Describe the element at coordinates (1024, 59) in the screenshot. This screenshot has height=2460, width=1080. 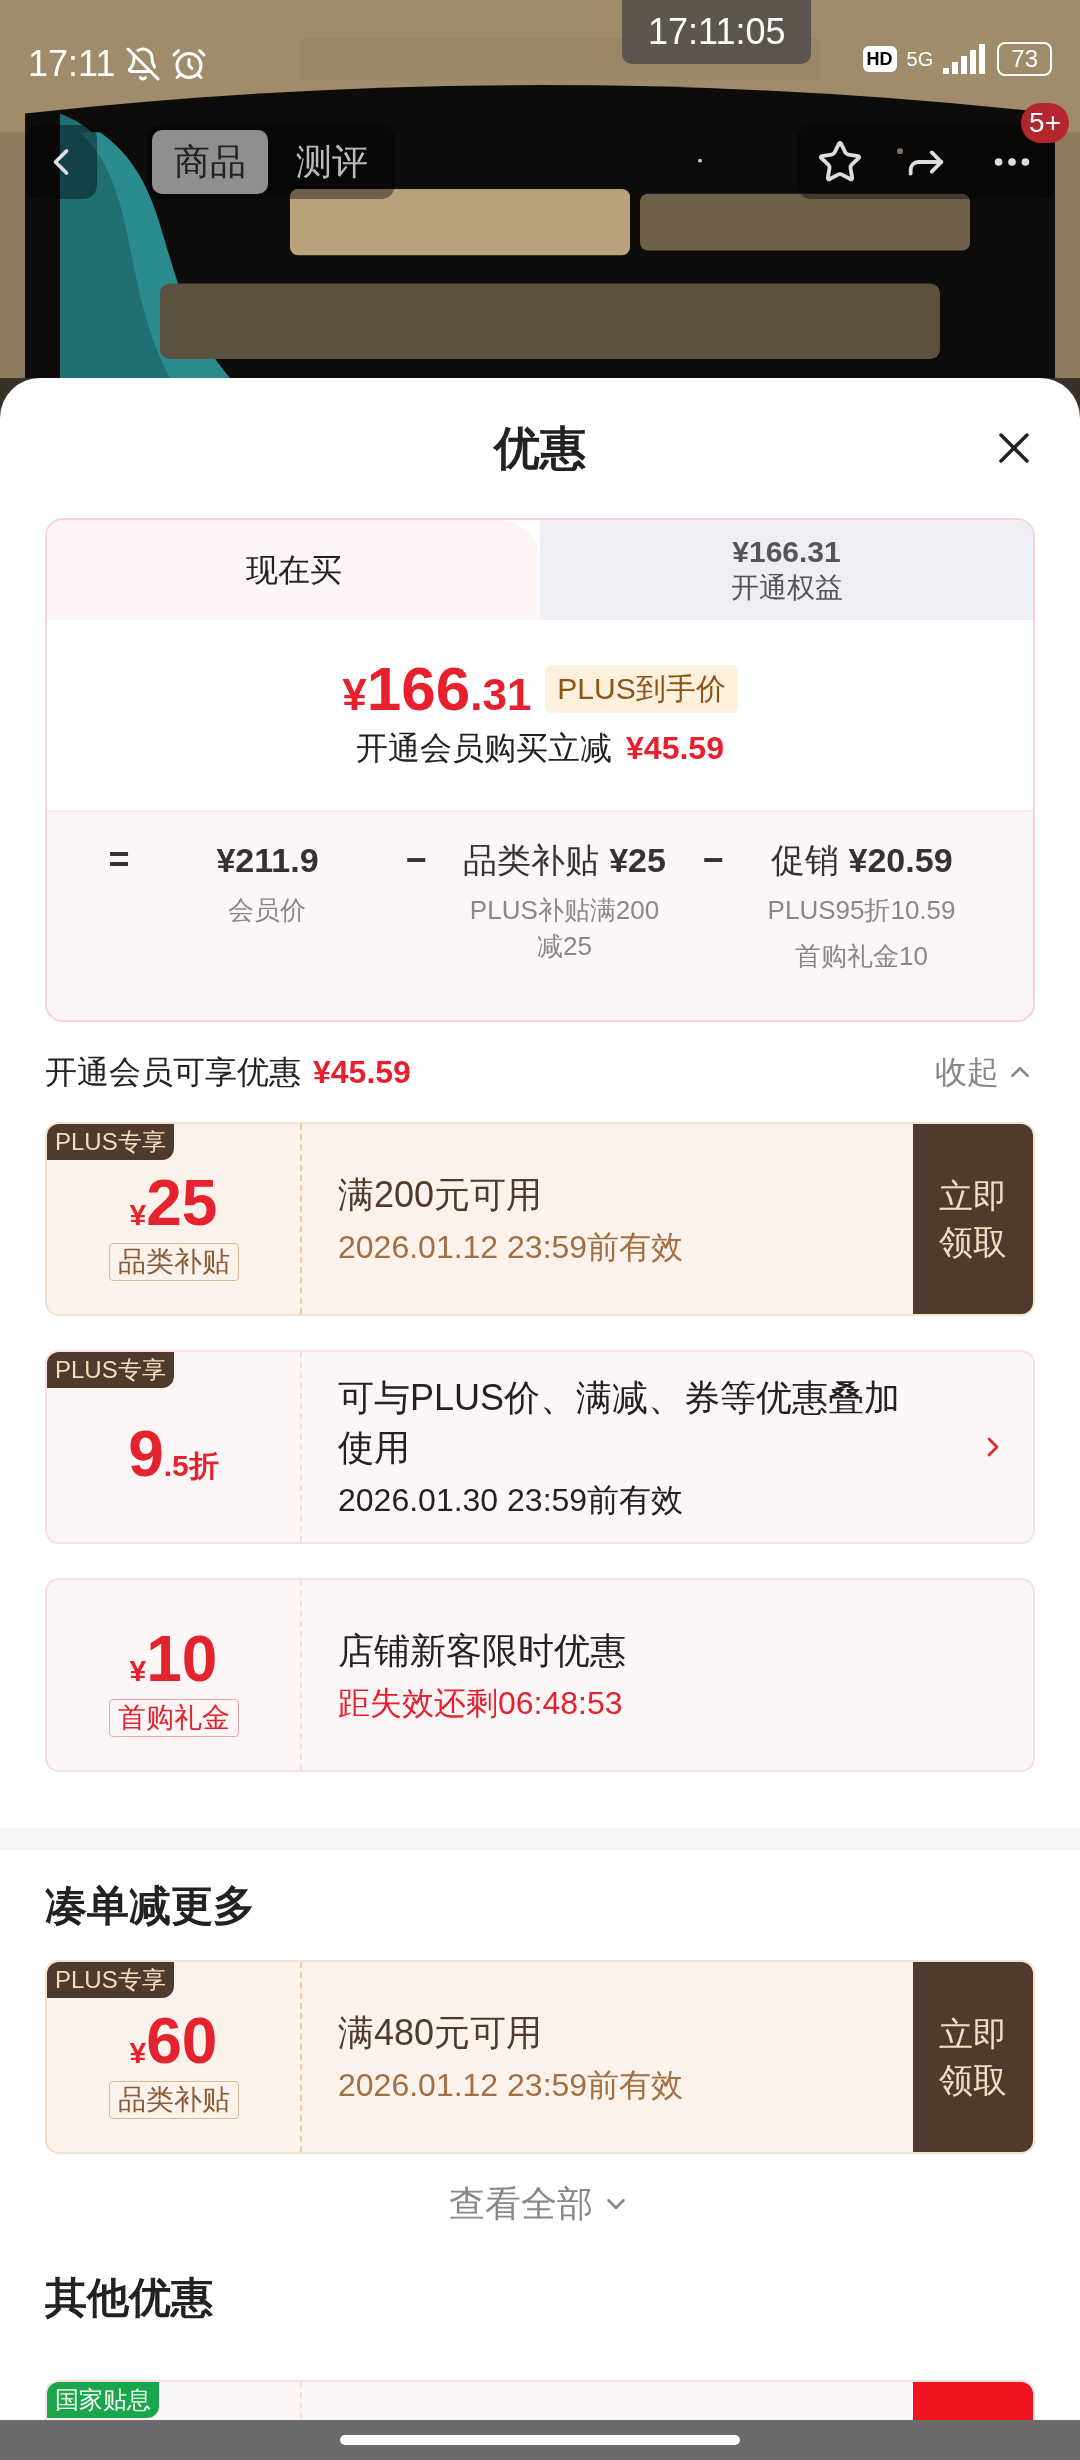
I see `battery-indicator: 73` at that location.